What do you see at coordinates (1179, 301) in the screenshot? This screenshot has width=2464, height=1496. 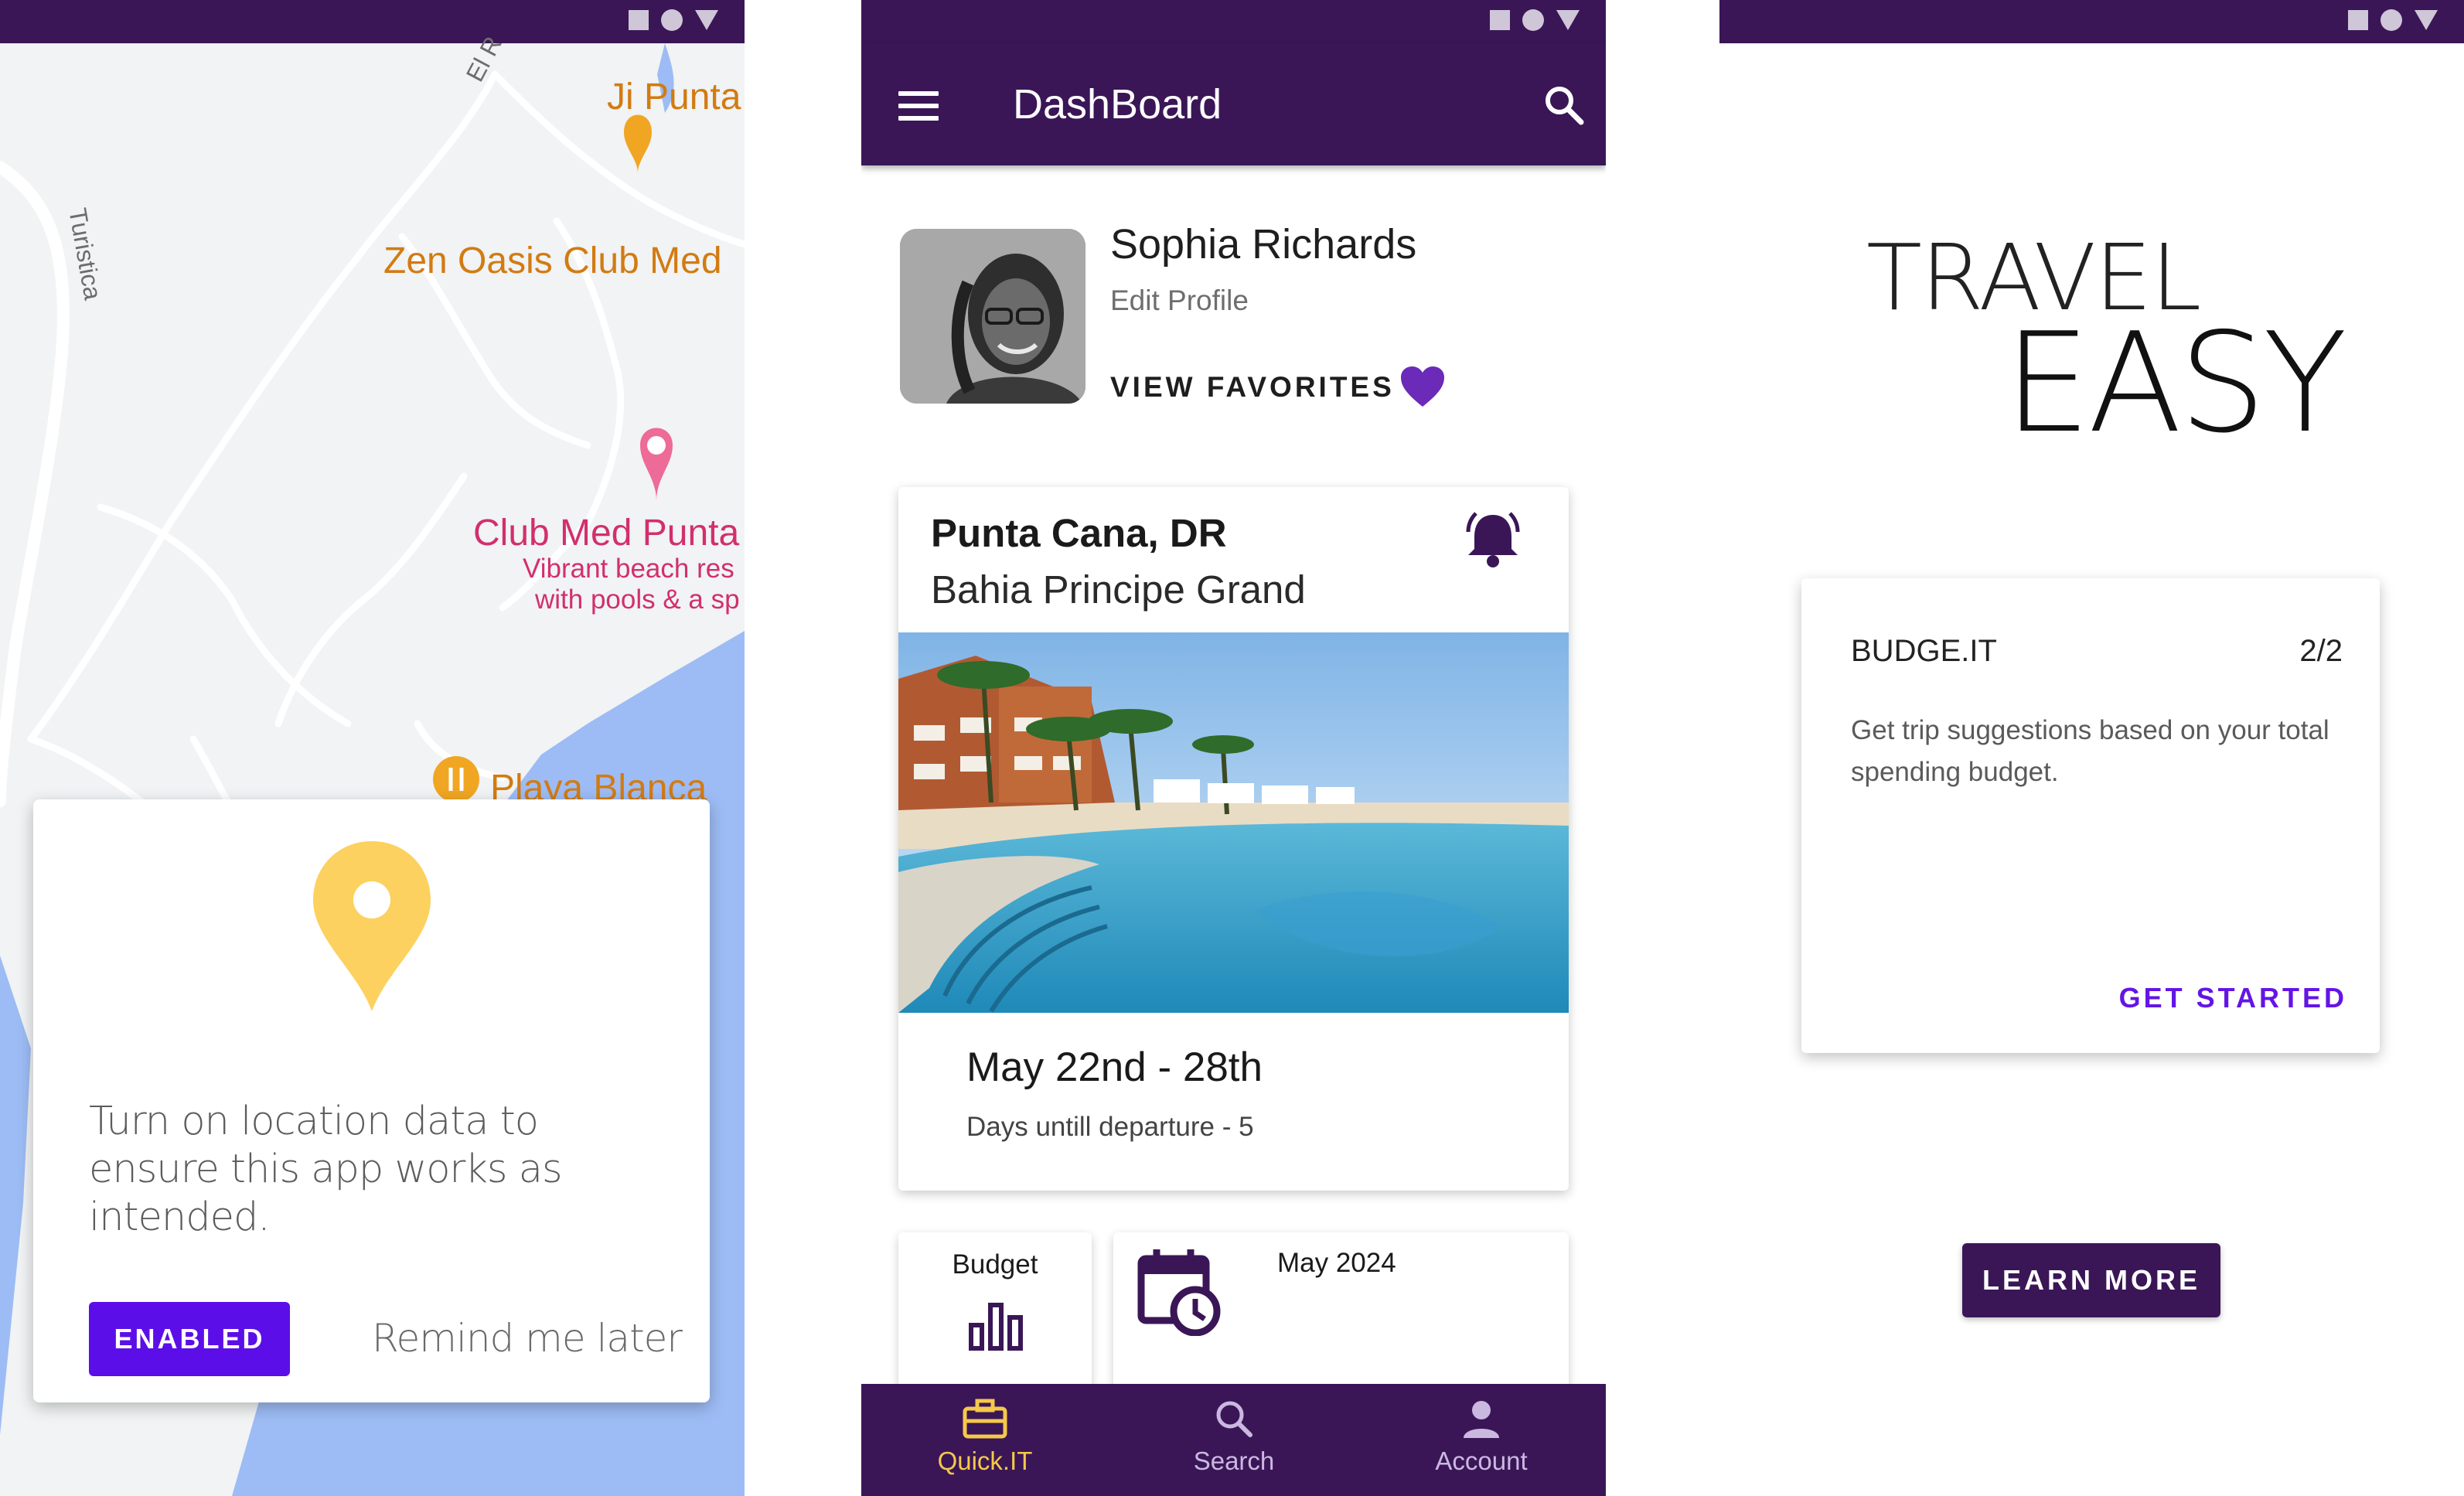 I see `edit-profile-link: Edit Profile` at bounding box center [1179, 301].